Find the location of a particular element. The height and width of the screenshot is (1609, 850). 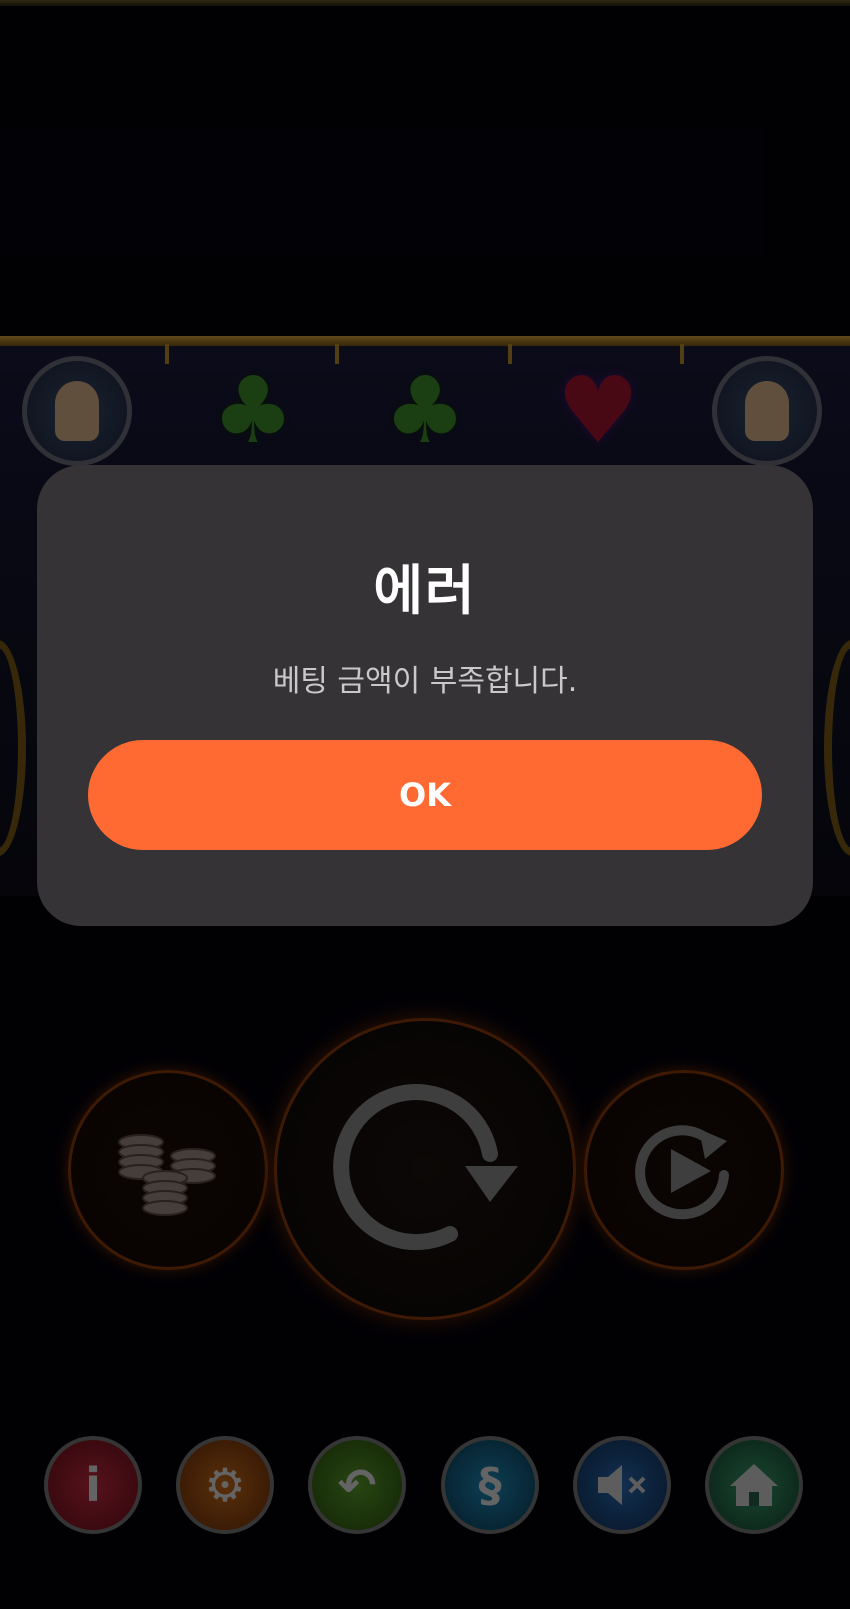

ok-button: OK is located at coordinates (425, 795).